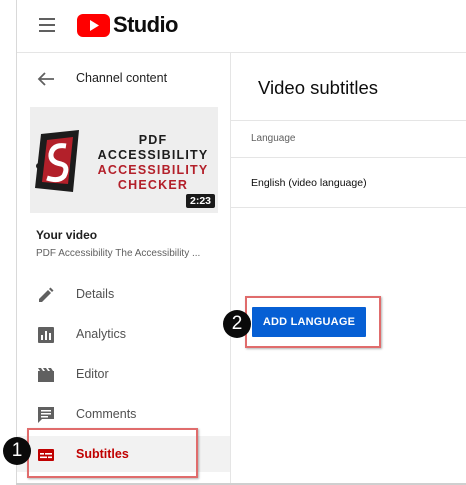  Describe the element at coordinates (46, 375) in the screenshot. I see `clapperboard-icon` at that location.